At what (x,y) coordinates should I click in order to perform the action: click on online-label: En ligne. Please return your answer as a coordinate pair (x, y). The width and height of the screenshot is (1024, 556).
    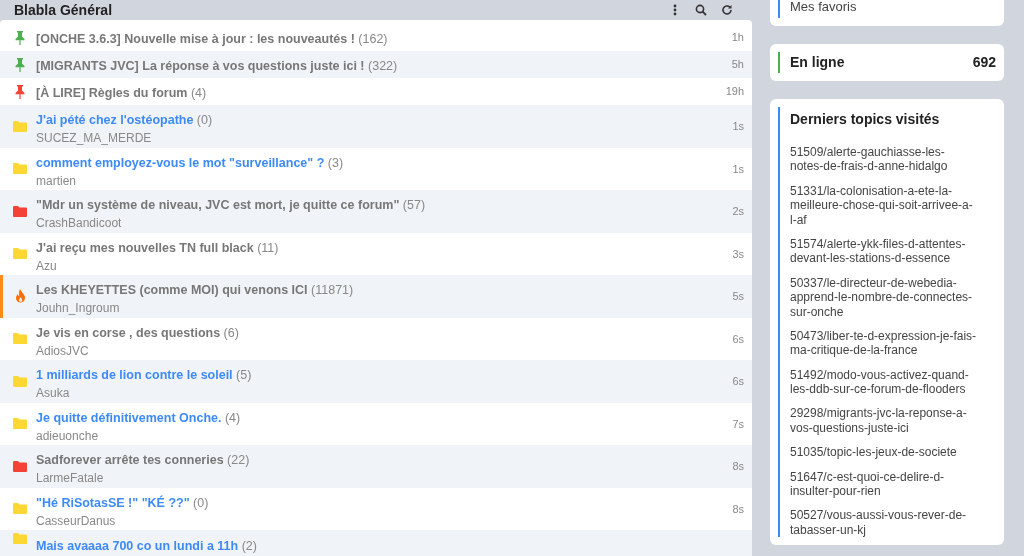
    Looking at the image, I should click on (817, 62).